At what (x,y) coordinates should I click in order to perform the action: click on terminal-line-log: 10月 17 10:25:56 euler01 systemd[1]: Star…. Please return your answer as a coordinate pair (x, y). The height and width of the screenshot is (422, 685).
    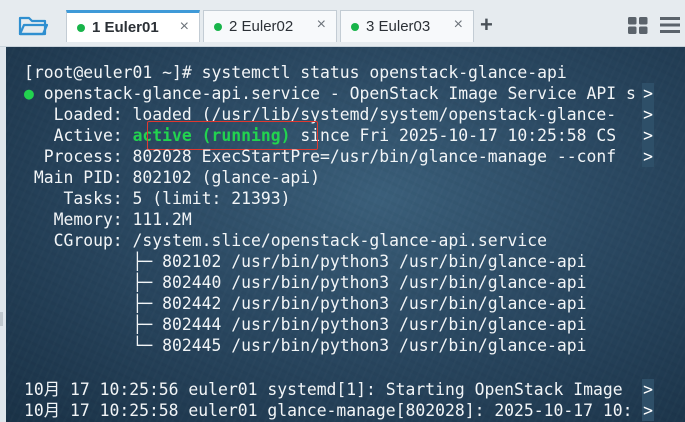
    Looking at the image, I should click on (323, 389).